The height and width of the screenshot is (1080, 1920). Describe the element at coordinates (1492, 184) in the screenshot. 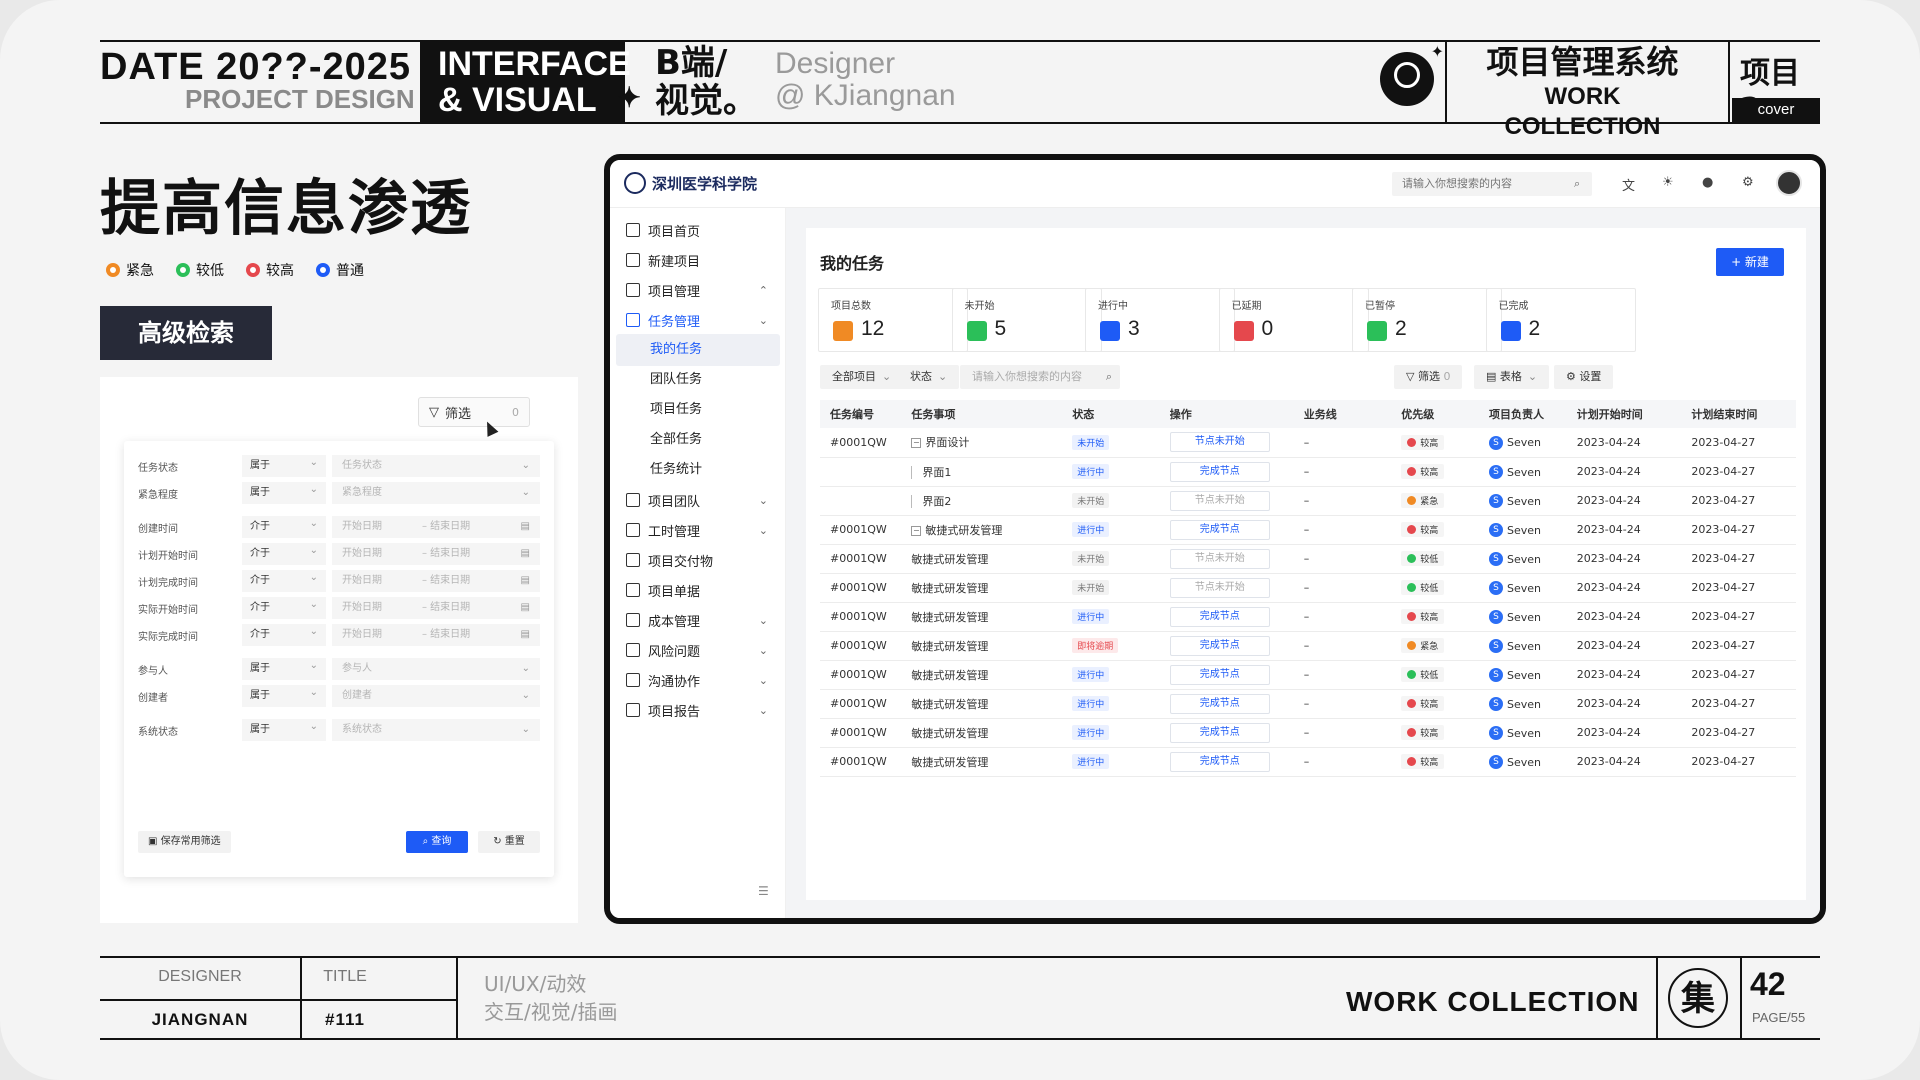

I see `search-input` at that location.